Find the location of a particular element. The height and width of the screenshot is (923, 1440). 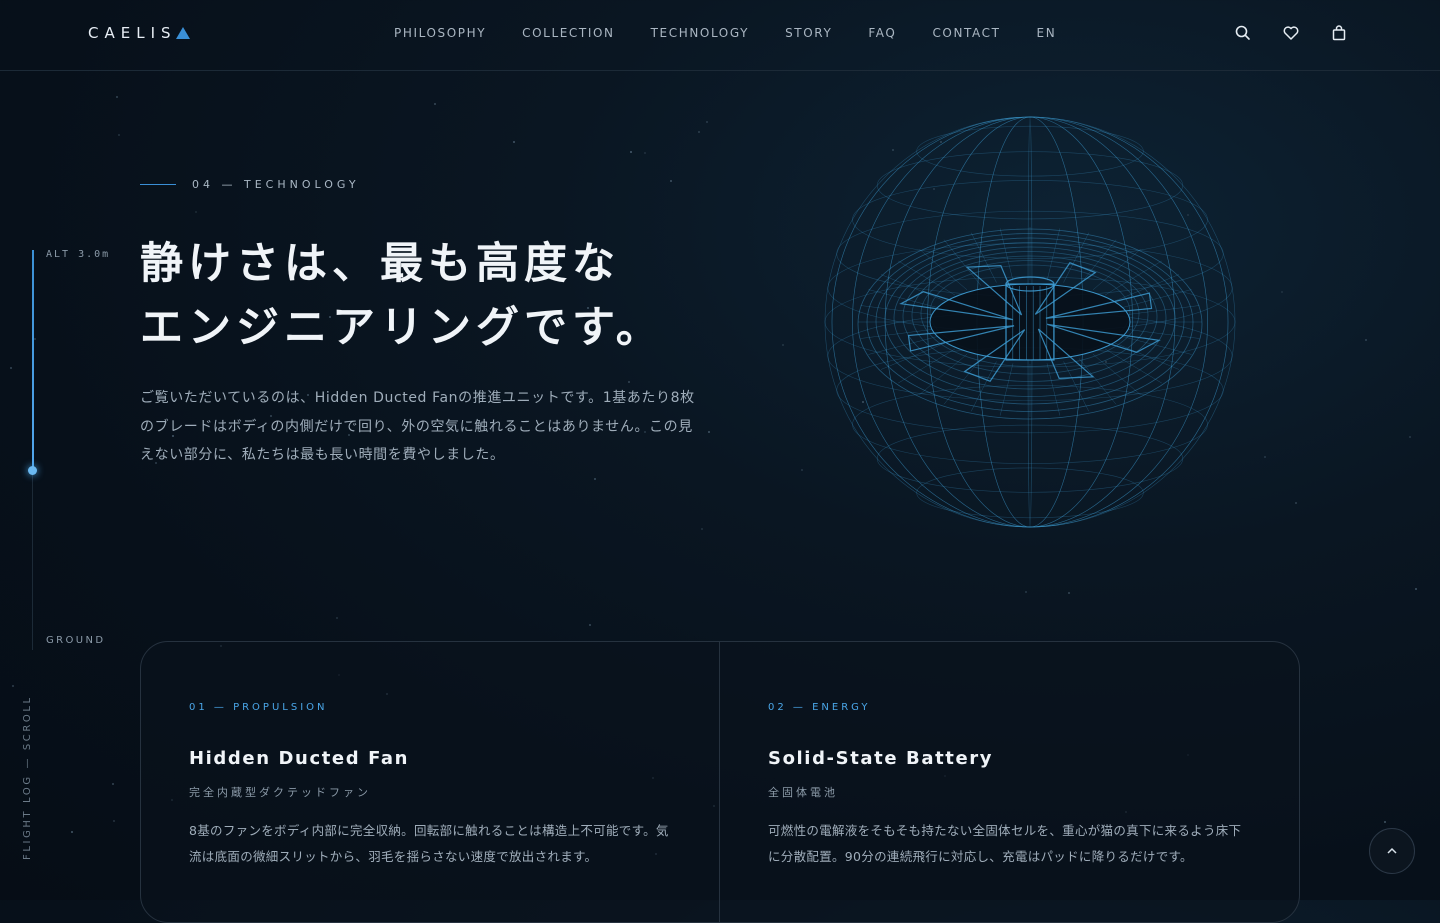

heart-icon is located at coordinates (1291, 33).